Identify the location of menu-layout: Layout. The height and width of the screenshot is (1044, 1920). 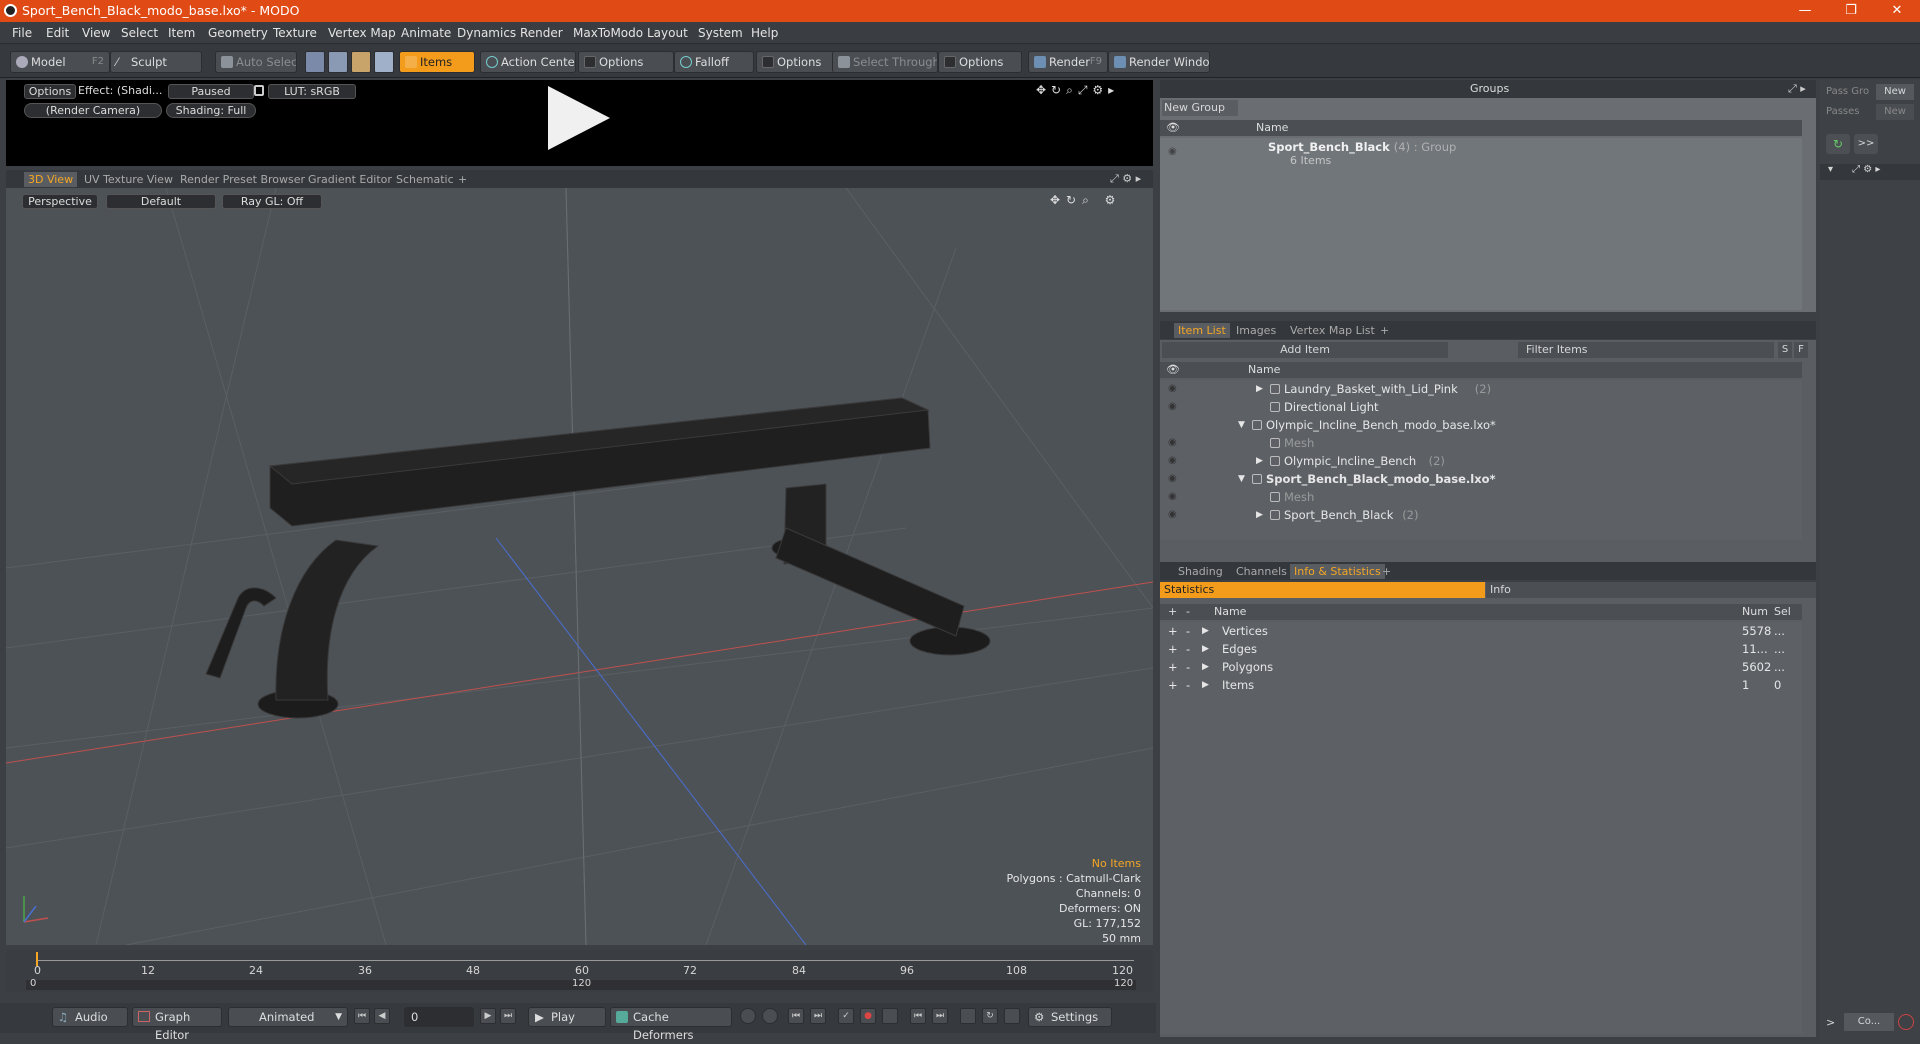
(667, 33).